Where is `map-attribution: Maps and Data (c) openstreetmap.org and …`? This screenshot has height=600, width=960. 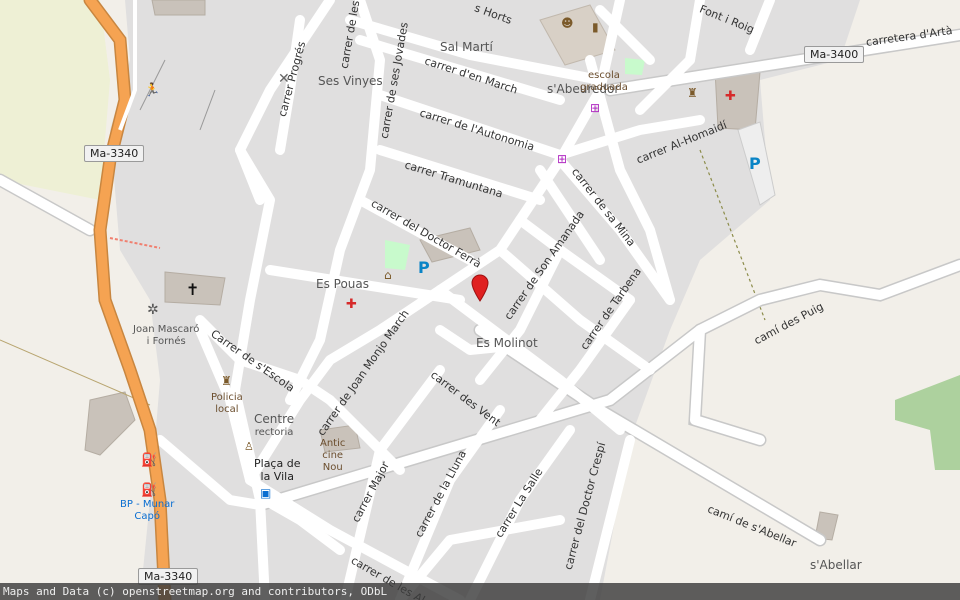 map-attribution: Maps and Data (c) openstreetmap.org and … is located at coordinates (480, 591).